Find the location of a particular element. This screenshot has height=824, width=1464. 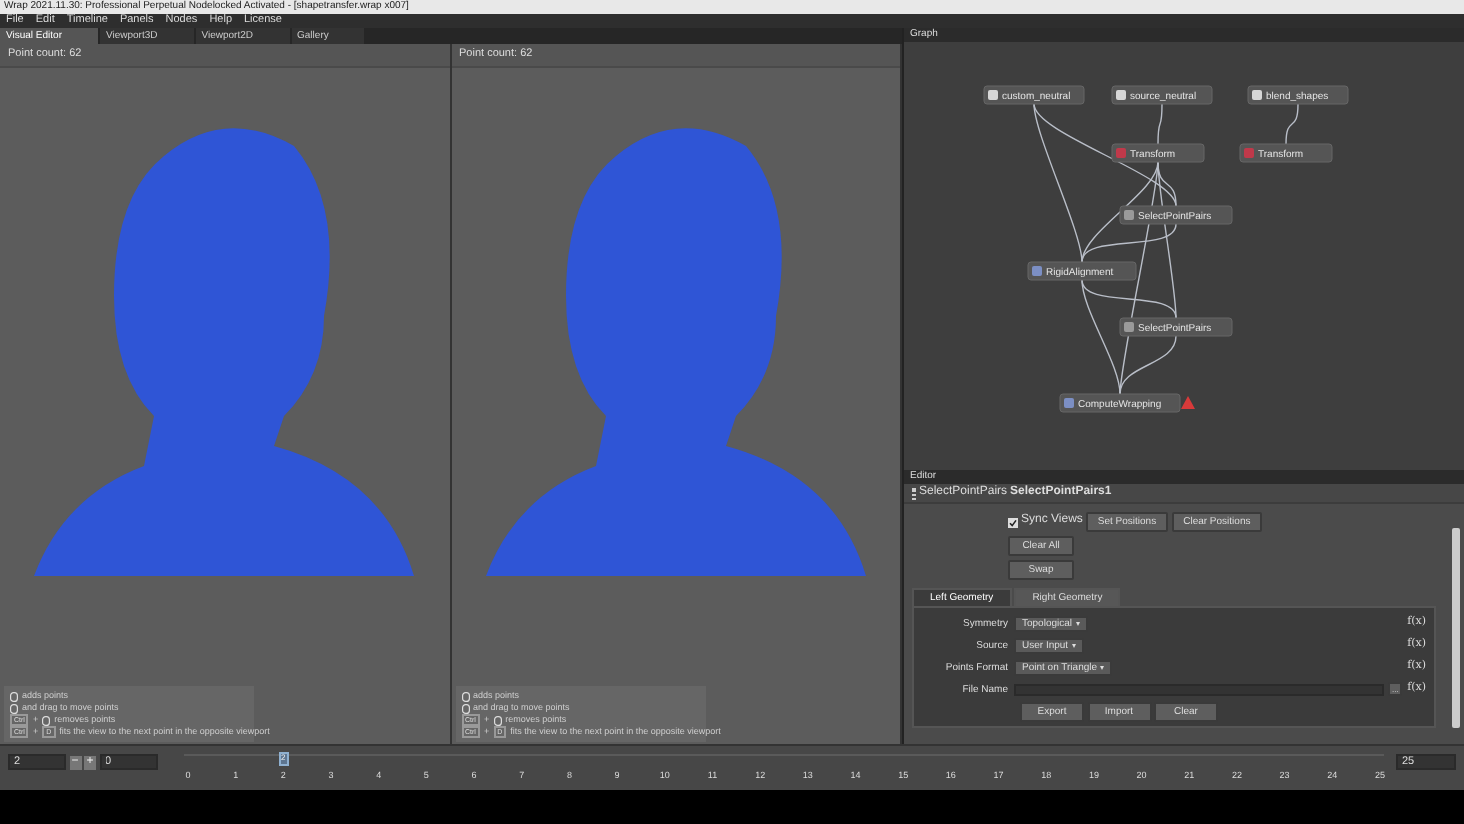

connection-line is located at coordinates (1292, 124).